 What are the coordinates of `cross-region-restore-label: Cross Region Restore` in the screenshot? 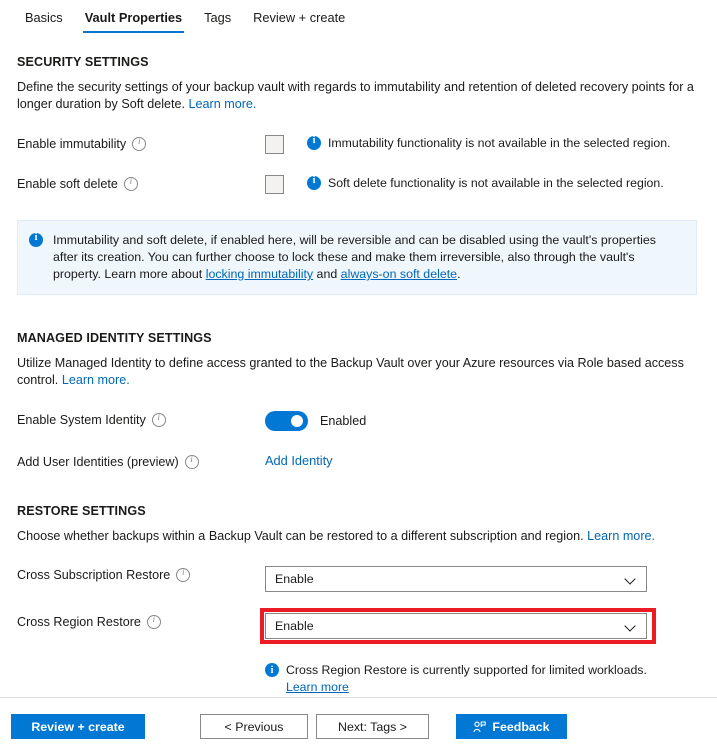 It's located at (141, 621).